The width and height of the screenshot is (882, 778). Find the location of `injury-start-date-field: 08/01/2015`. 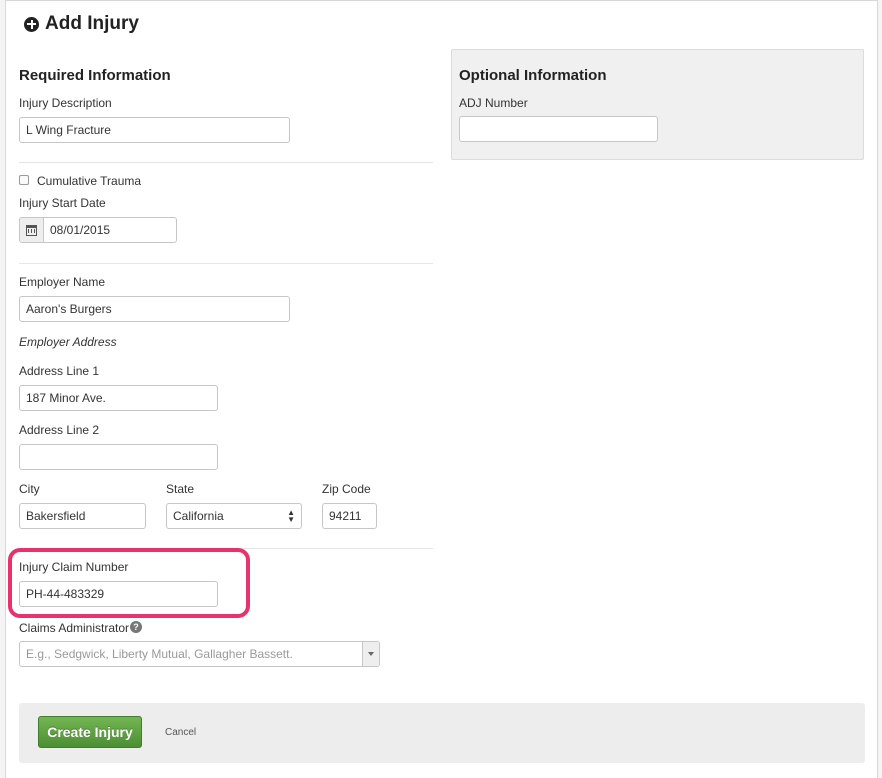

injury-start-date-field: 08/01/2015 is located at coordinates (98, 230).